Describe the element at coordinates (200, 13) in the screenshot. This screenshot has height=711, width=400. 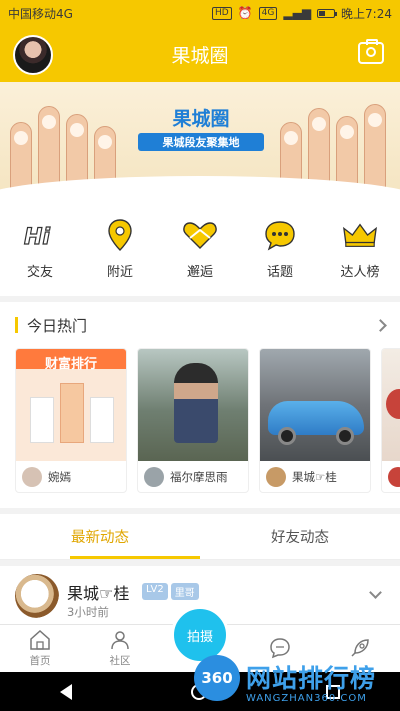
I see `status-bar: 中国移动4G HD ⏰ 4G ▂▄▆ 晚上7:24` at that location.